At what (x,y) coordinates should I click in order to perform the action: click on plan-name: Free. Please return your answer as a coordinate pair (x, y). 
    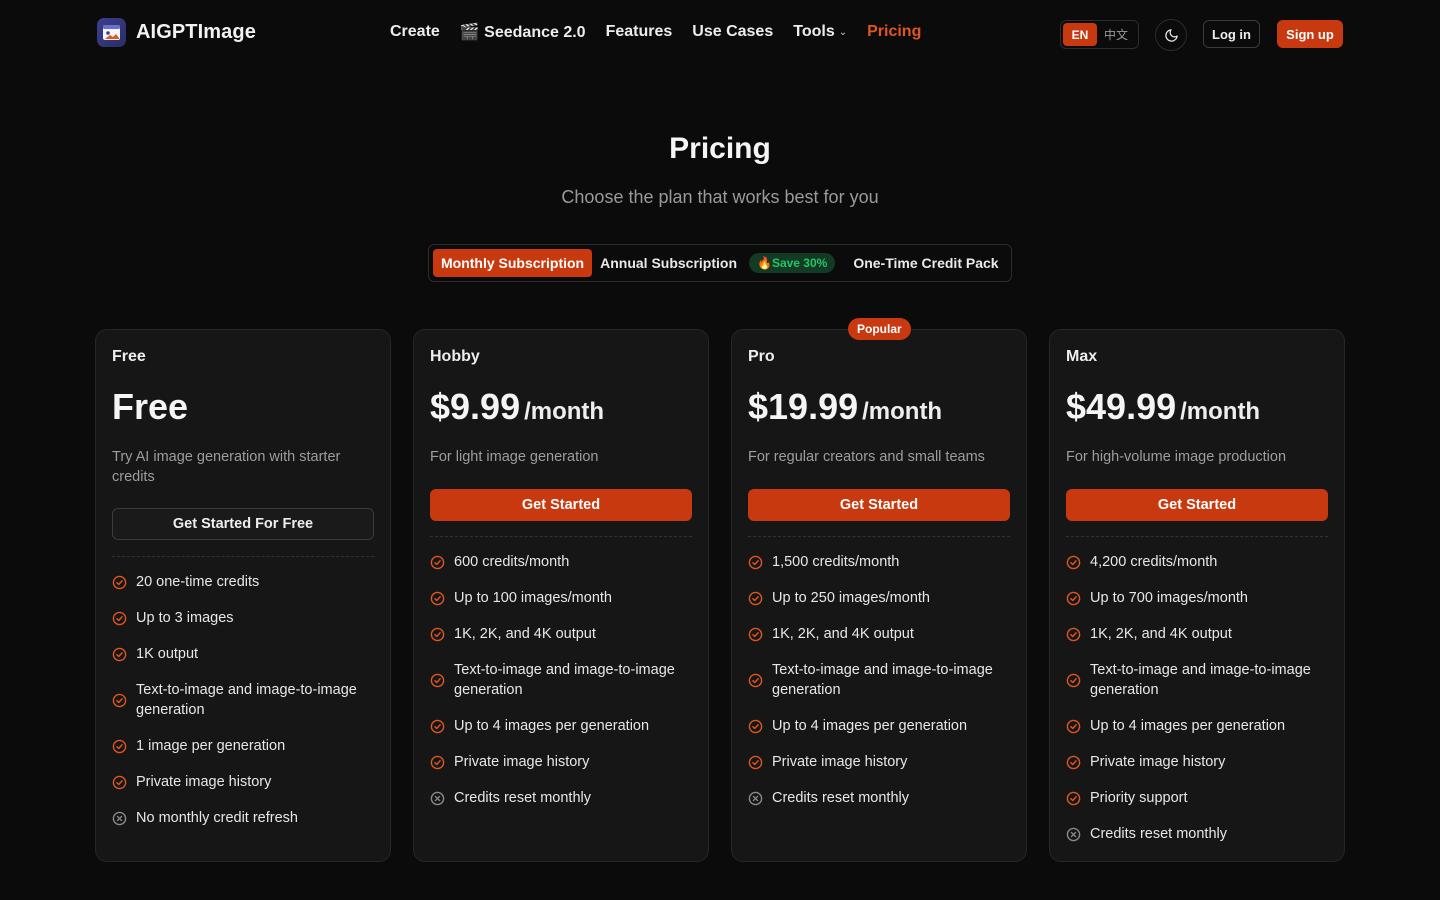
    Looking at the image, I should click on (129, 356).